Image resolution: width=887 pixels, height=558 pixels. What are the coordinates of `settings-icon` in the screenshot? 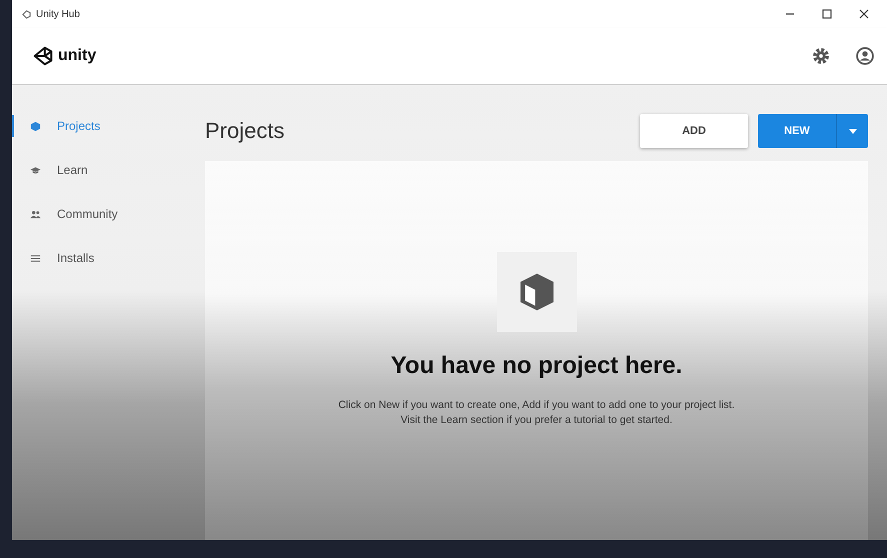 It's located at (821, 56).